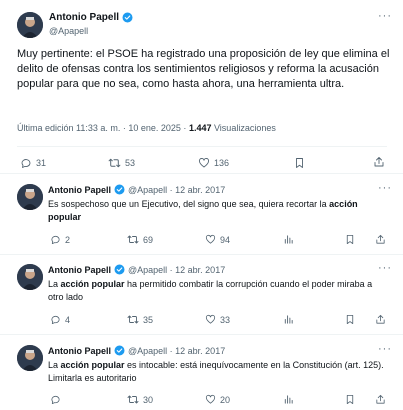  Describe the element at coordinates (33, 163) in the screenshot. I see `reply-button: 31` at that location.